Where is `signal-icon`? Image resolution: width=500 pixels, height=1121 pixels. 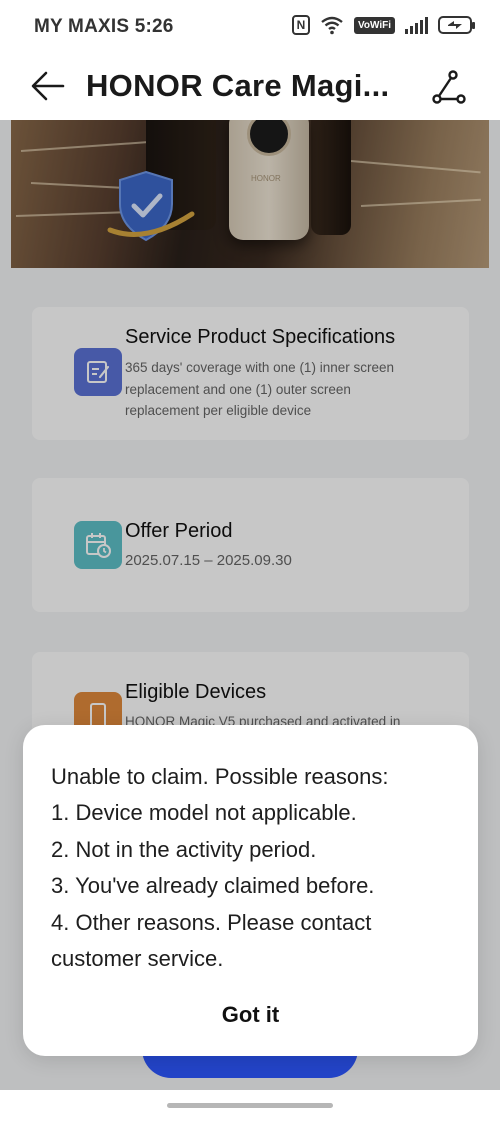
signal-icon is located at coordinates (416, 25).